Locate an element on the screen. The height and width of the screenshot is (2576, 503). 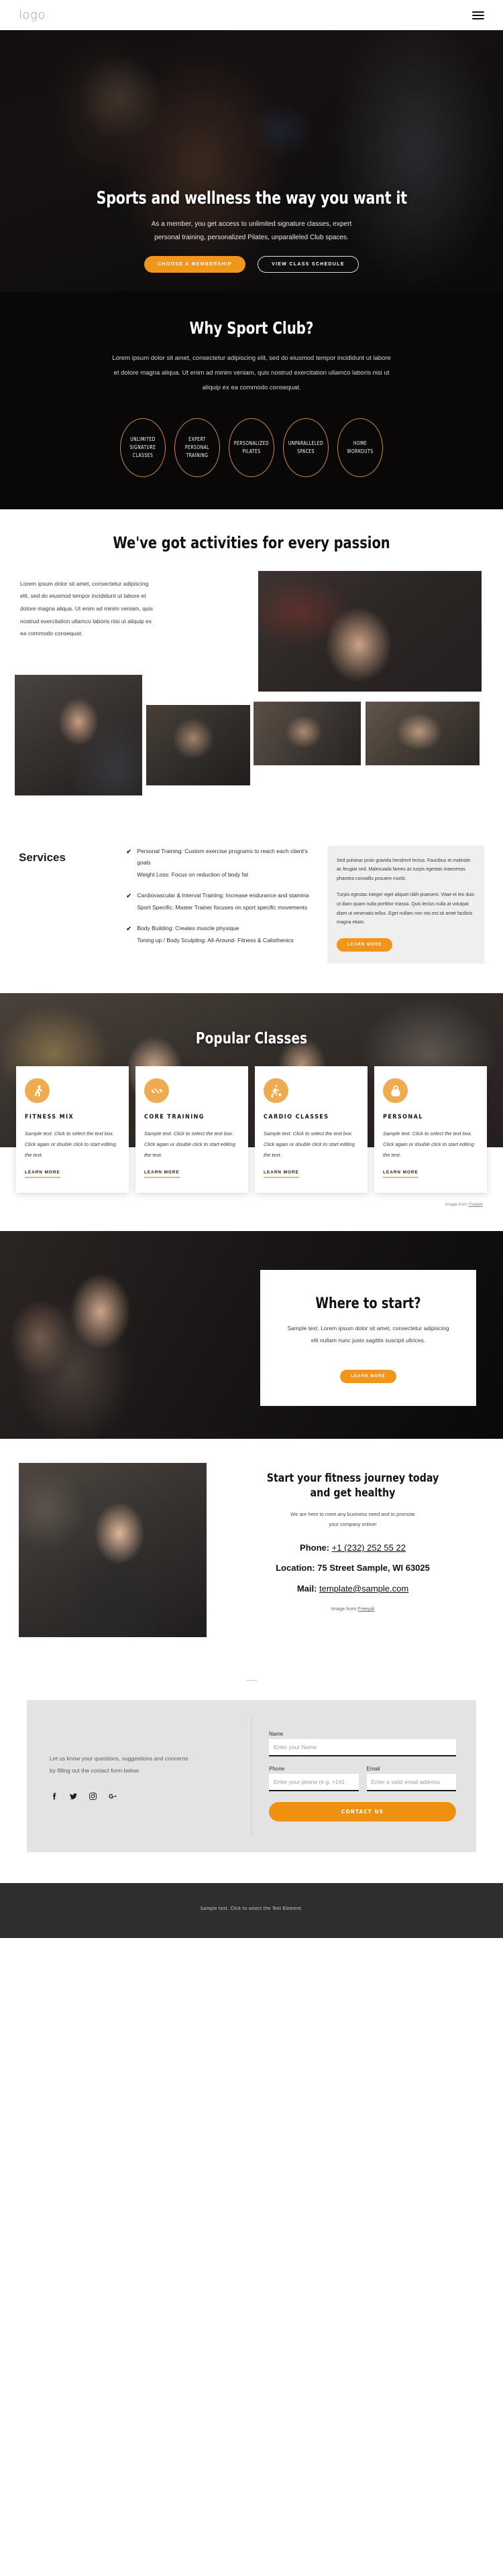
journey-title-line-1: Start your fitness journey today is located at coordinates (352, 1479).